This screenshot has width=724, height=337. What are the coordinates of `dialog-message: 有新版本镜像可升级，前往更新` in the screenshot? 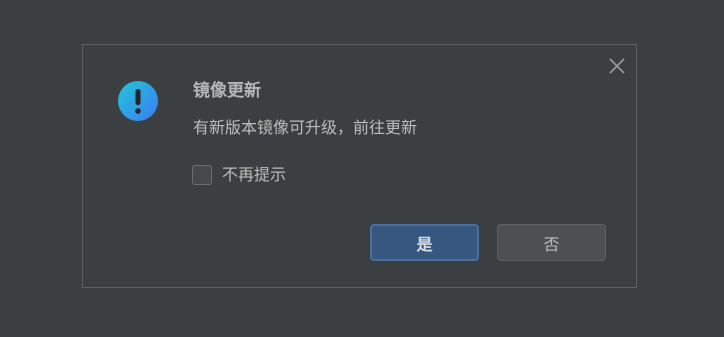 It's located at (305, 127).